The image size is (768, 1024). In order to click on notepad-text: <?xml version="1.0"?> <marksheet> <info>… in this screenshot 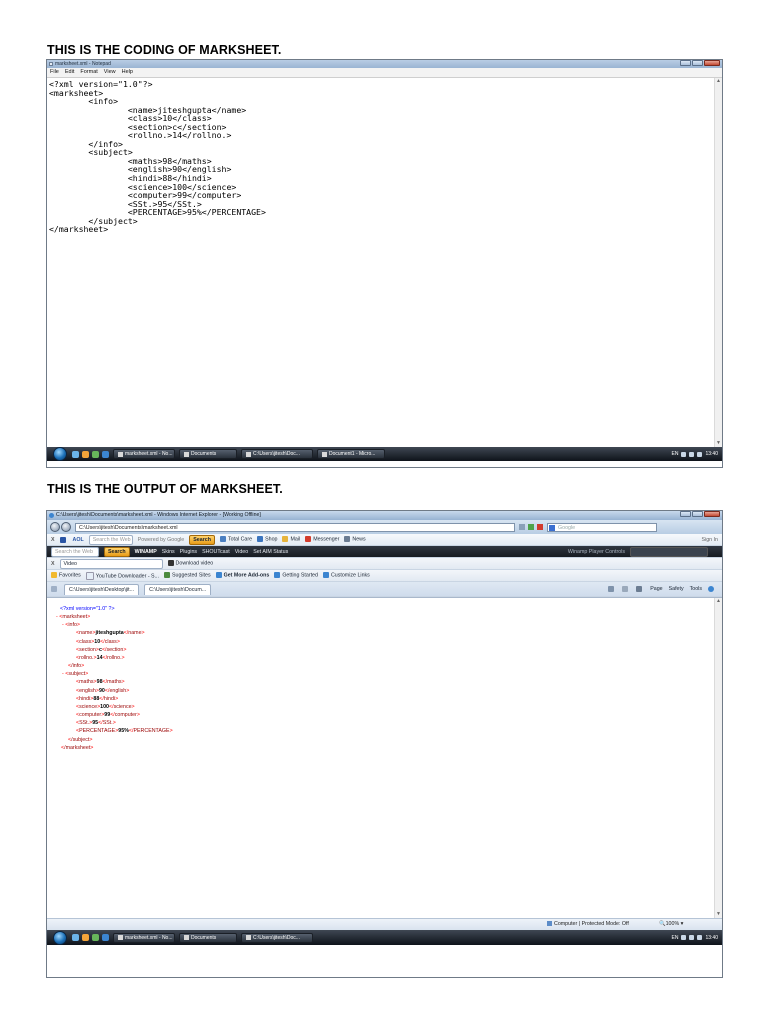, I will do `click(157, 157)`.